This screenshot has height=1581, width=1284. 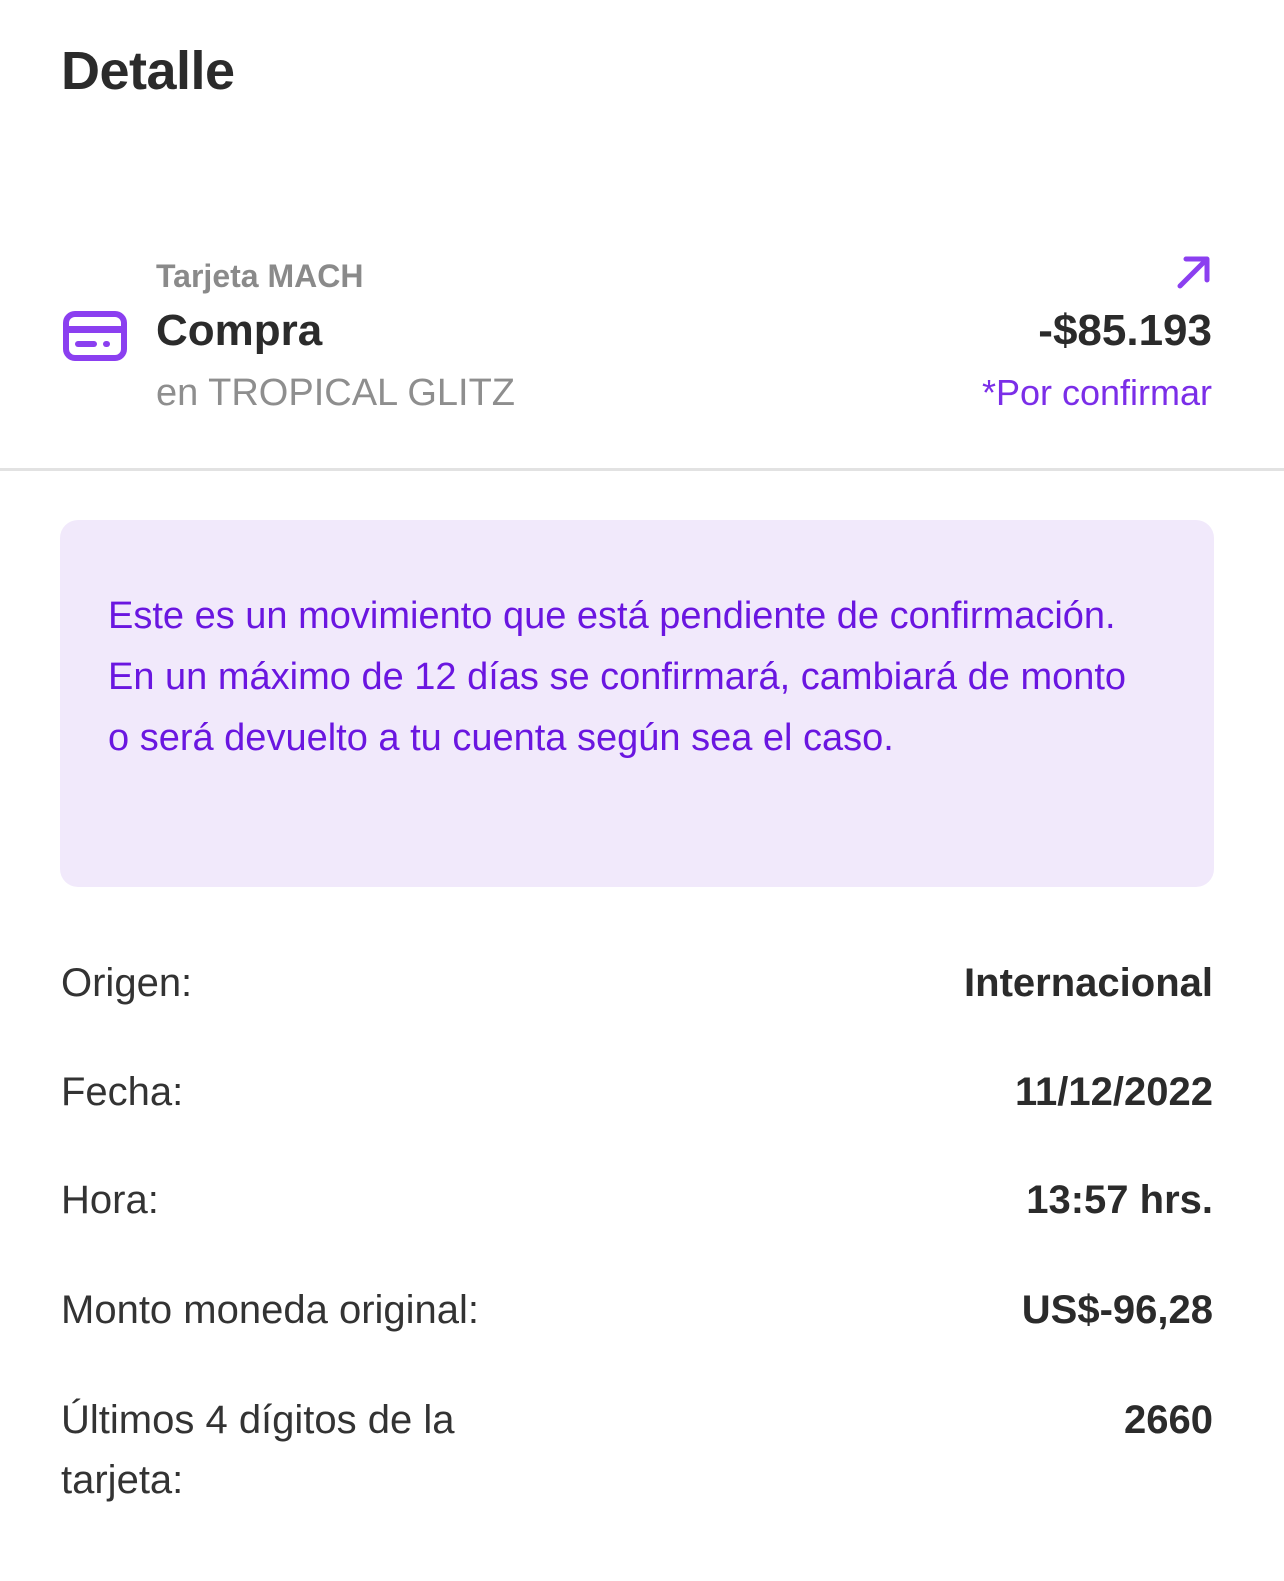 What do you see at coordinates (260, 276) in the screenshot?
I see `transaction-source: Tarjeta MACH` at bounding box center [260, 276].